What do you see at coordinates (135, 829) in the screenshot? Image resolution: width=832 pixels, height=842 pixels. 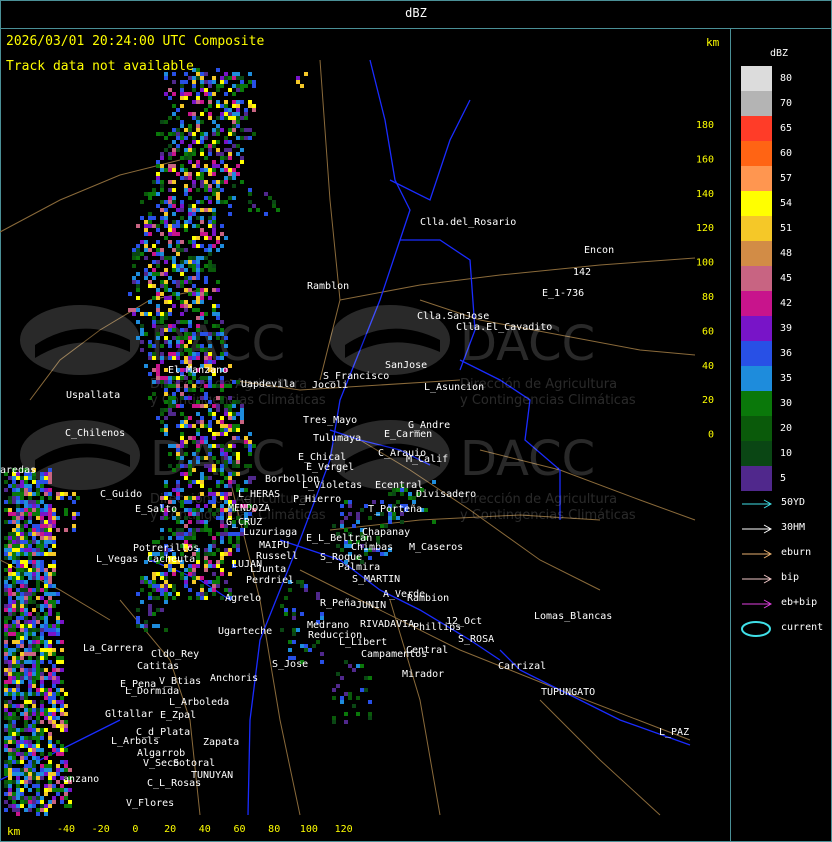 I see `x-tick-label: 0` at bounding box center [135, 829].